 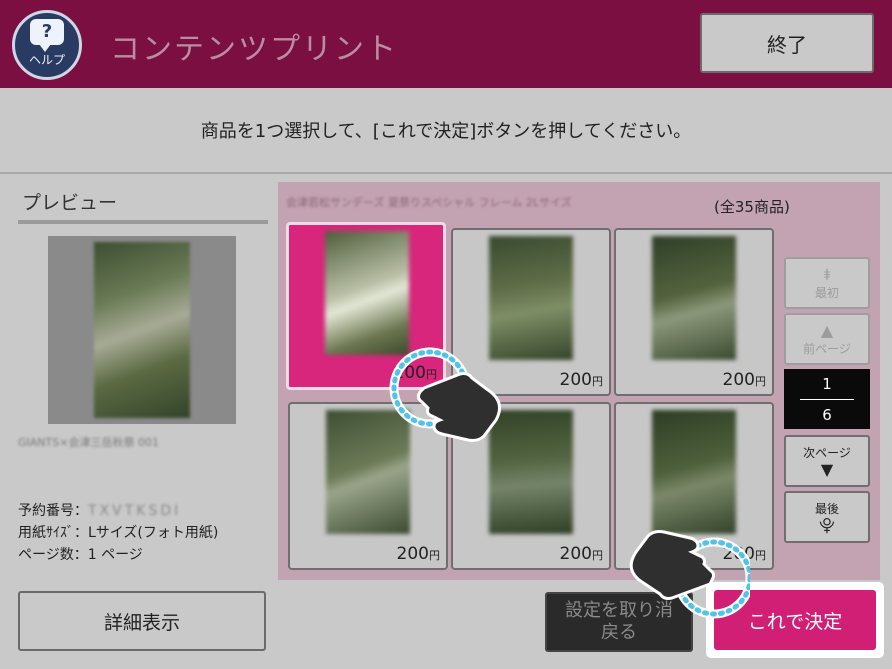 I want to click on first-page-button: ⯒ 最初, so click(x=827, y=283).